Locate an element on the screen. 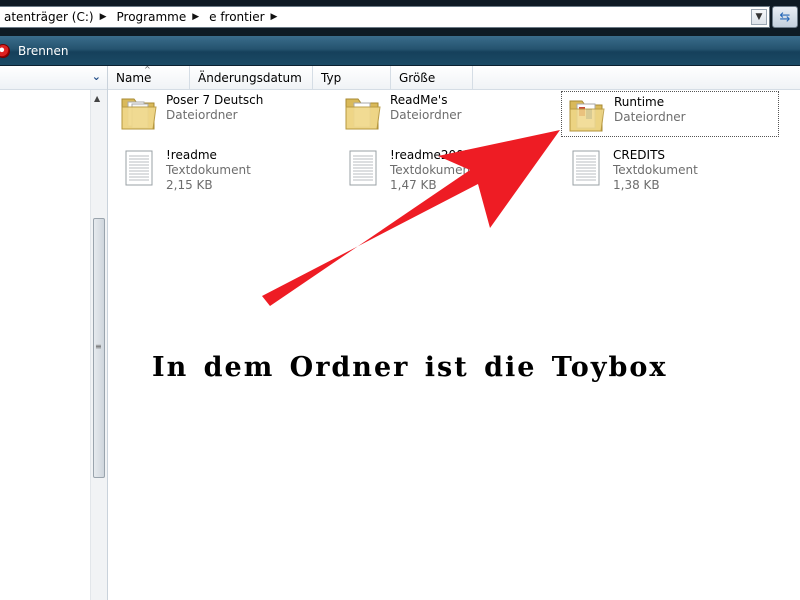 This screenshot has height=600, width=800. item-name: !readme2001 is located at coordinates (431, 155).